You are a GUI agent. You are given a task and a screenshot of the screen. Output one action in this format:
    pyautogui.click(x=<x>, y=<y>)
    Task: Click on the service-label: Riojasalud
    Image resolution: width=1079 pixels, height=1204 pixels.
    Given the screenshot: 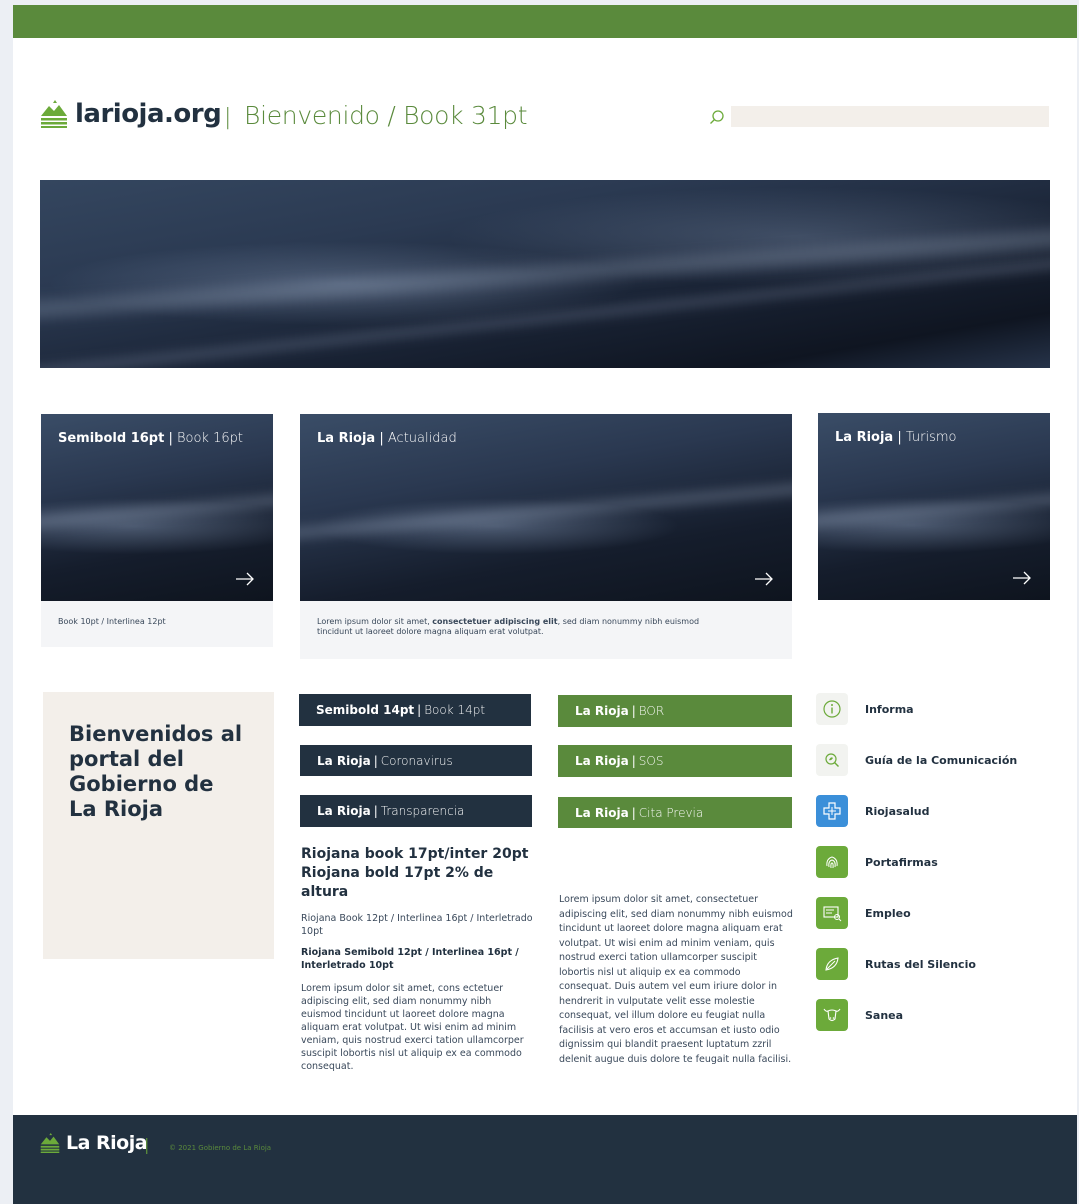 What is the action you would take?
    pyautogui.click(x=897, y=811)
    